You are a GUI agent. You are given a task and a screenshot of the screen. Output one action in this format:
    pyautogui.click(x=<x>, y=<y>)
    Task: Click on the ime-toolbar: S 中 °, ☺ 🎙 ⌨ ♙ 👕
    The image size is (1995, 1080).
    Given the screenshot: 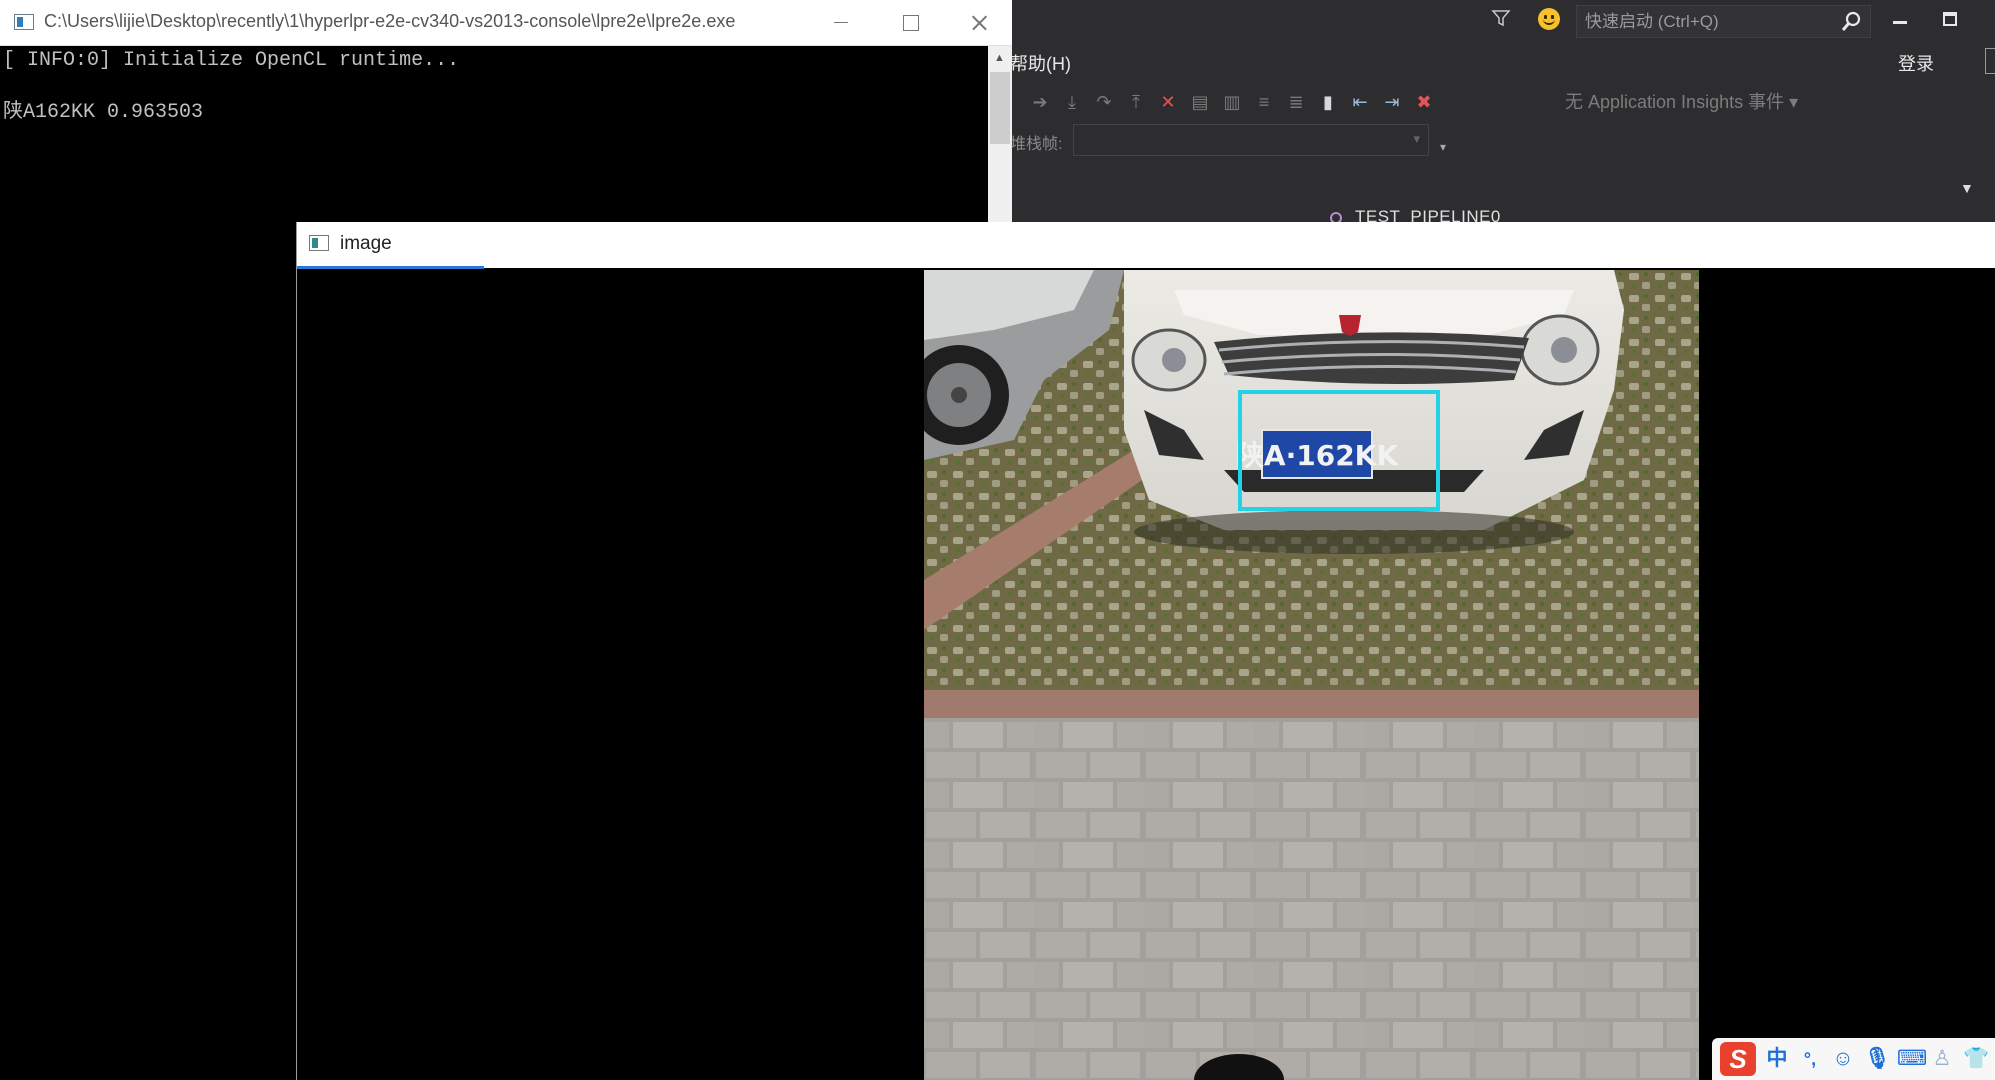 What is the action you would take?
    pyautogui.click(x=1853, y=1059)
    